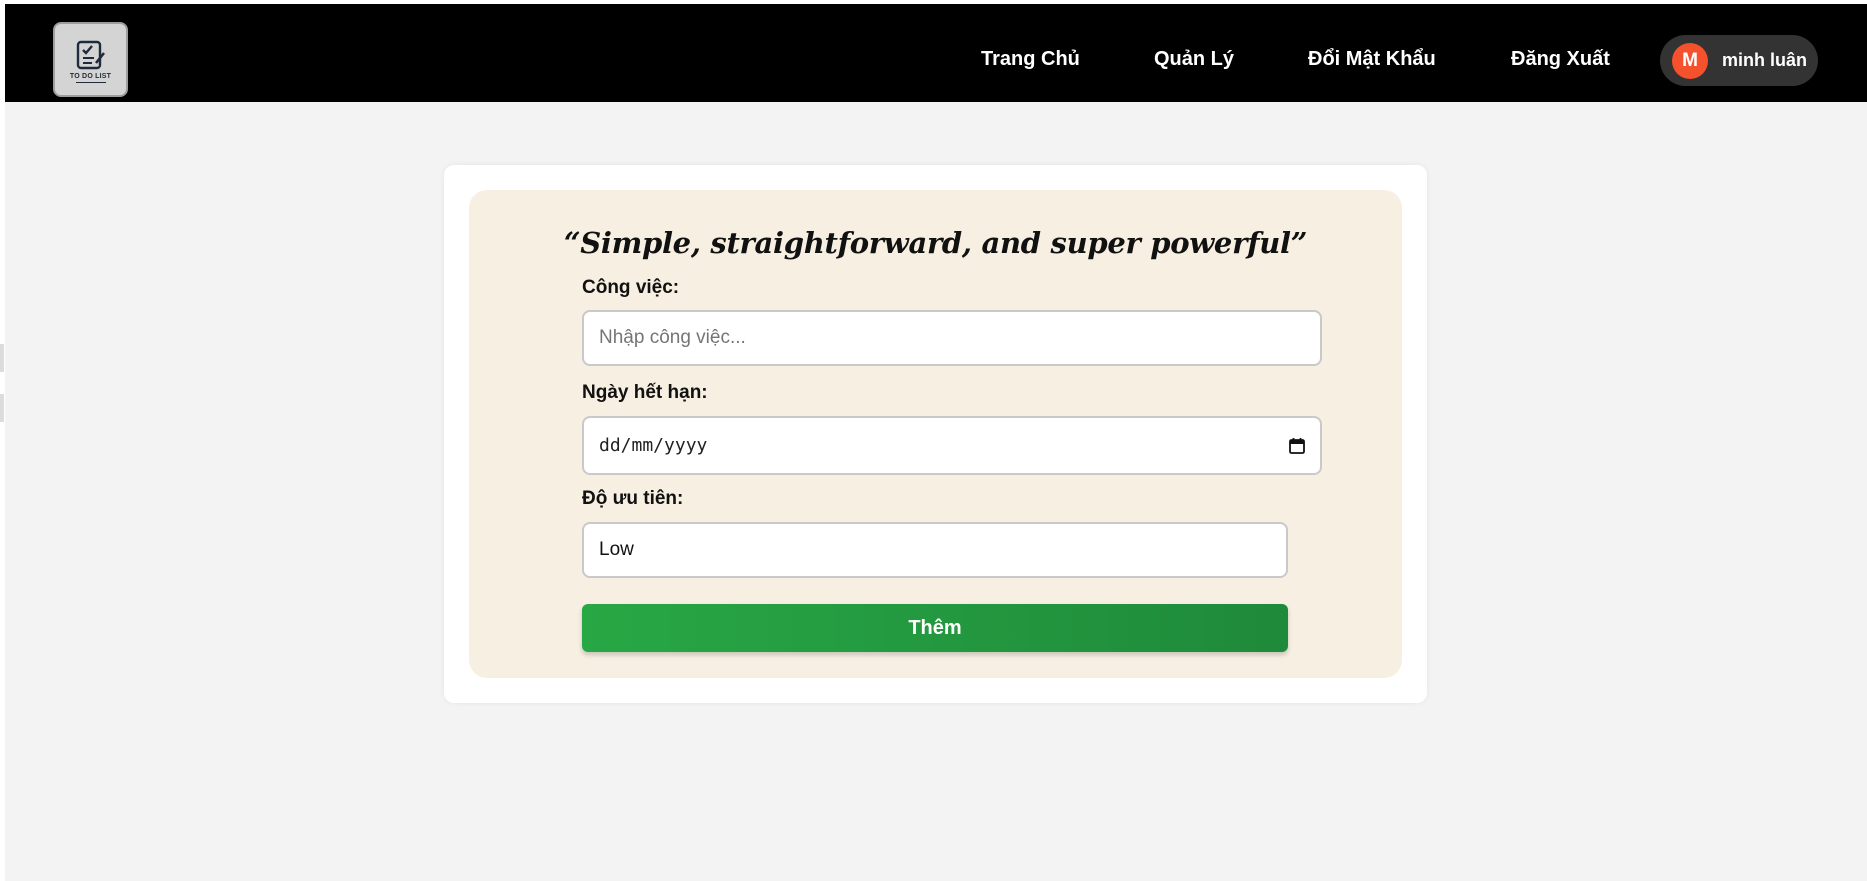 The image size is (1867, 881). I want to click on user-menu: M minh luân, so click(1739, 60).